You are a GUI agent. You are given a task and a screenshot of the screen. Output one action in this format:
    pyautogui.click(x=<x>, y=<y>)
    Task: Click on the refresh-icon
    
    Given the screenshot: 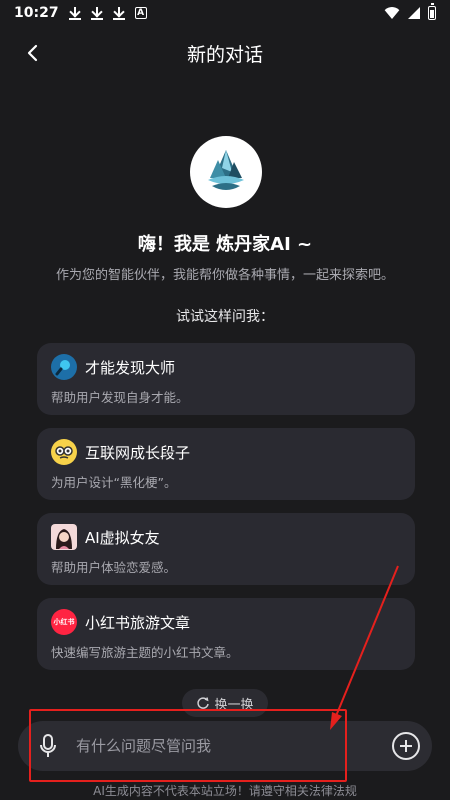 What is the action you would take?
    pyautogui.click(x=203, y=703)
    